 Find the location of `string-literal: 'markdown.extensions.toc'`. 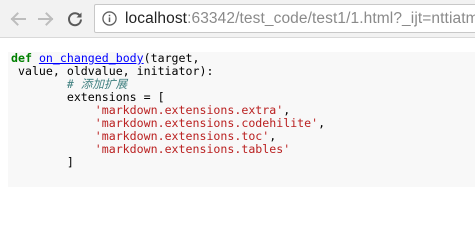

string-literal: 'markdown.extensions.toc' is located at coordinates (182, 136).